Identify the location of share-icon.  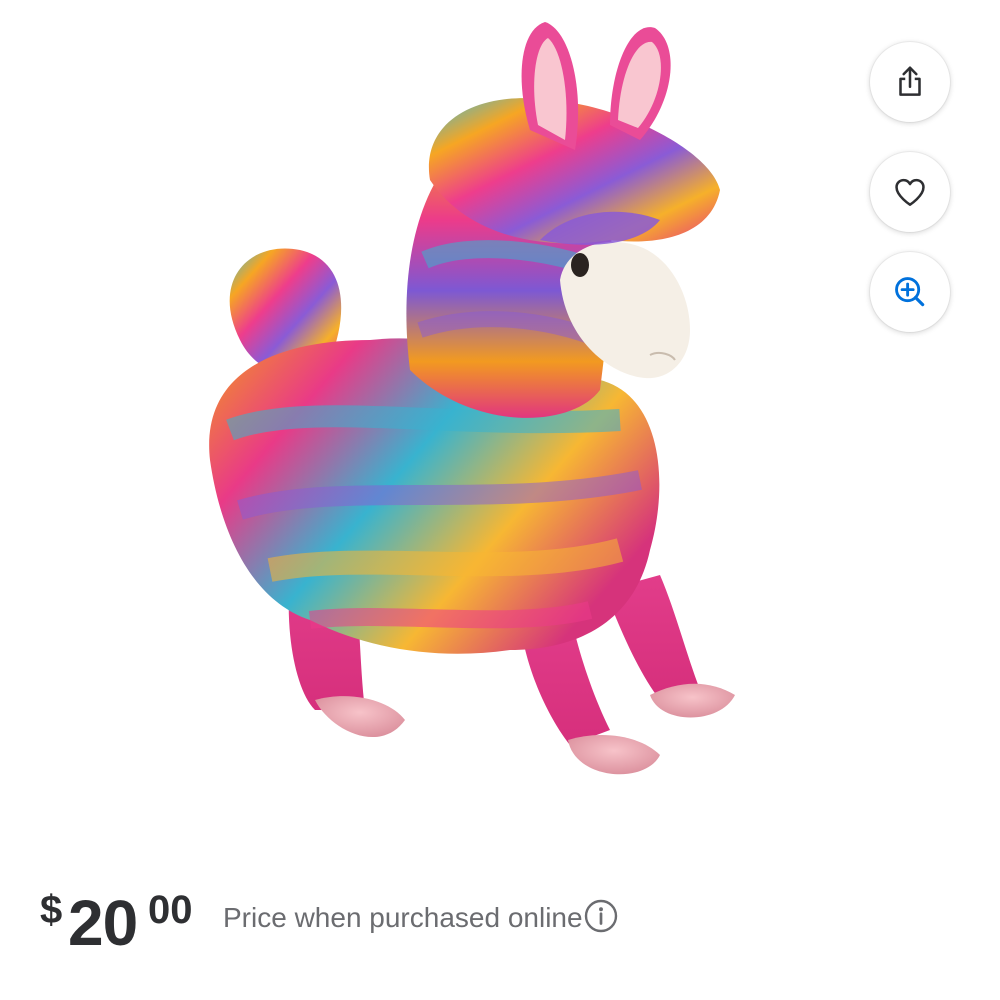
(910, 81).